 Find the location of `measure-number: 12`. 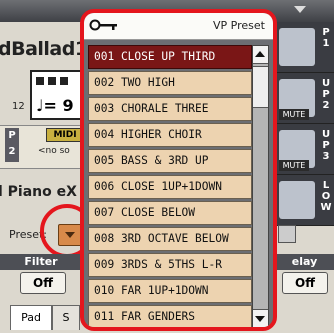

measure-number: 12 is located at coordinates (18, 106).